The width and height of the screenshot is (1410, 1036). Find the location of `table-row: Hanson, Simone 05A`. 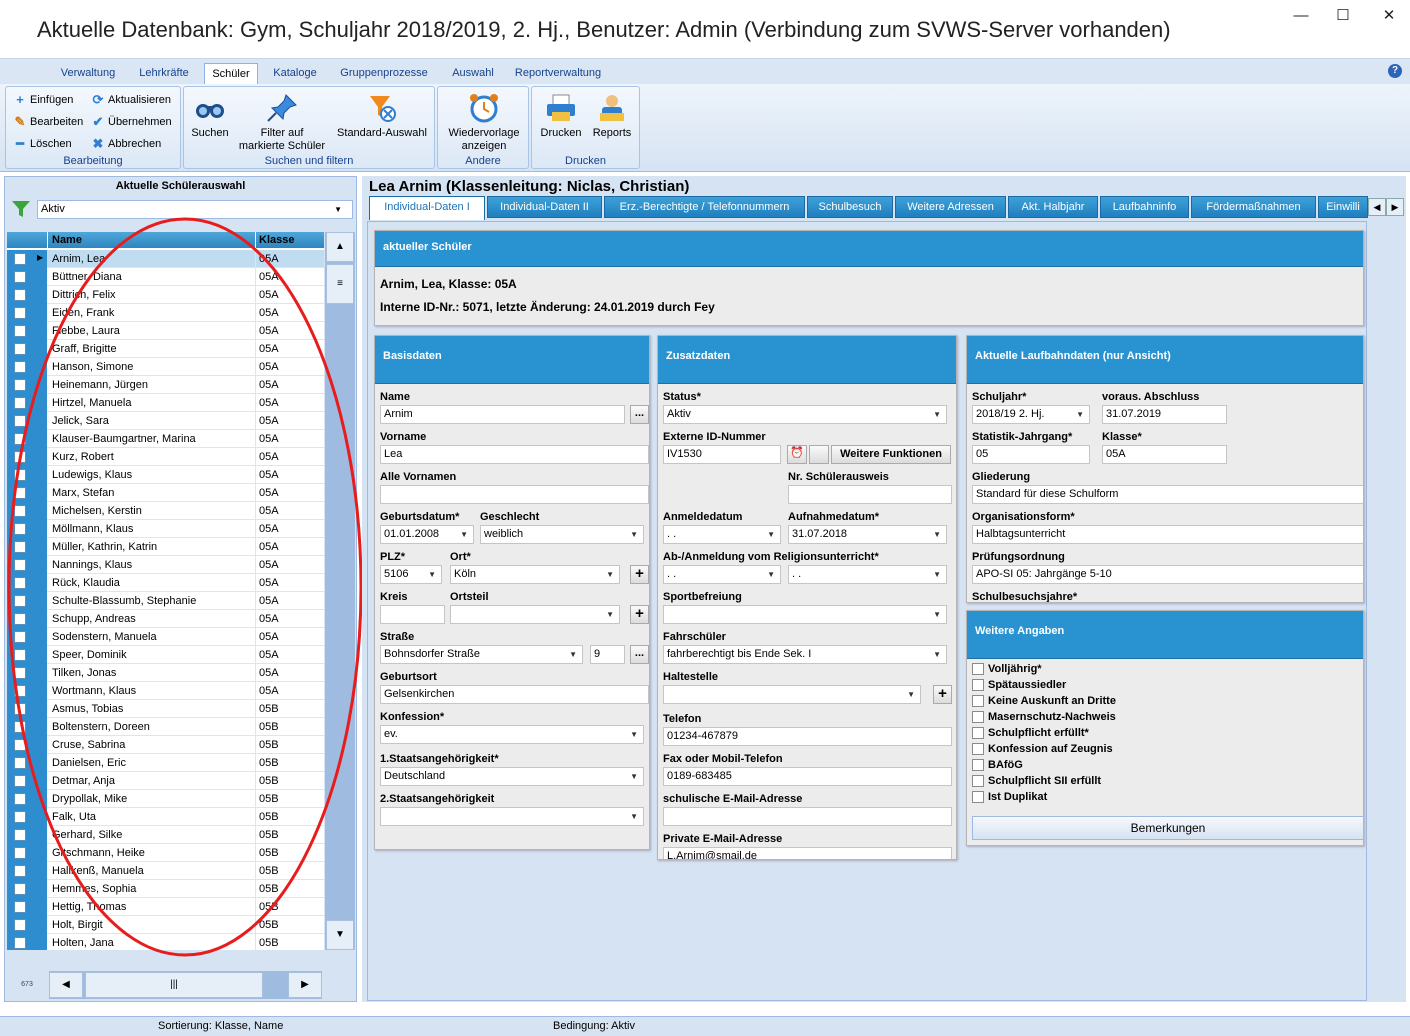

table-row: Hanson, Simone 05A is located at coordinates (165, 367).